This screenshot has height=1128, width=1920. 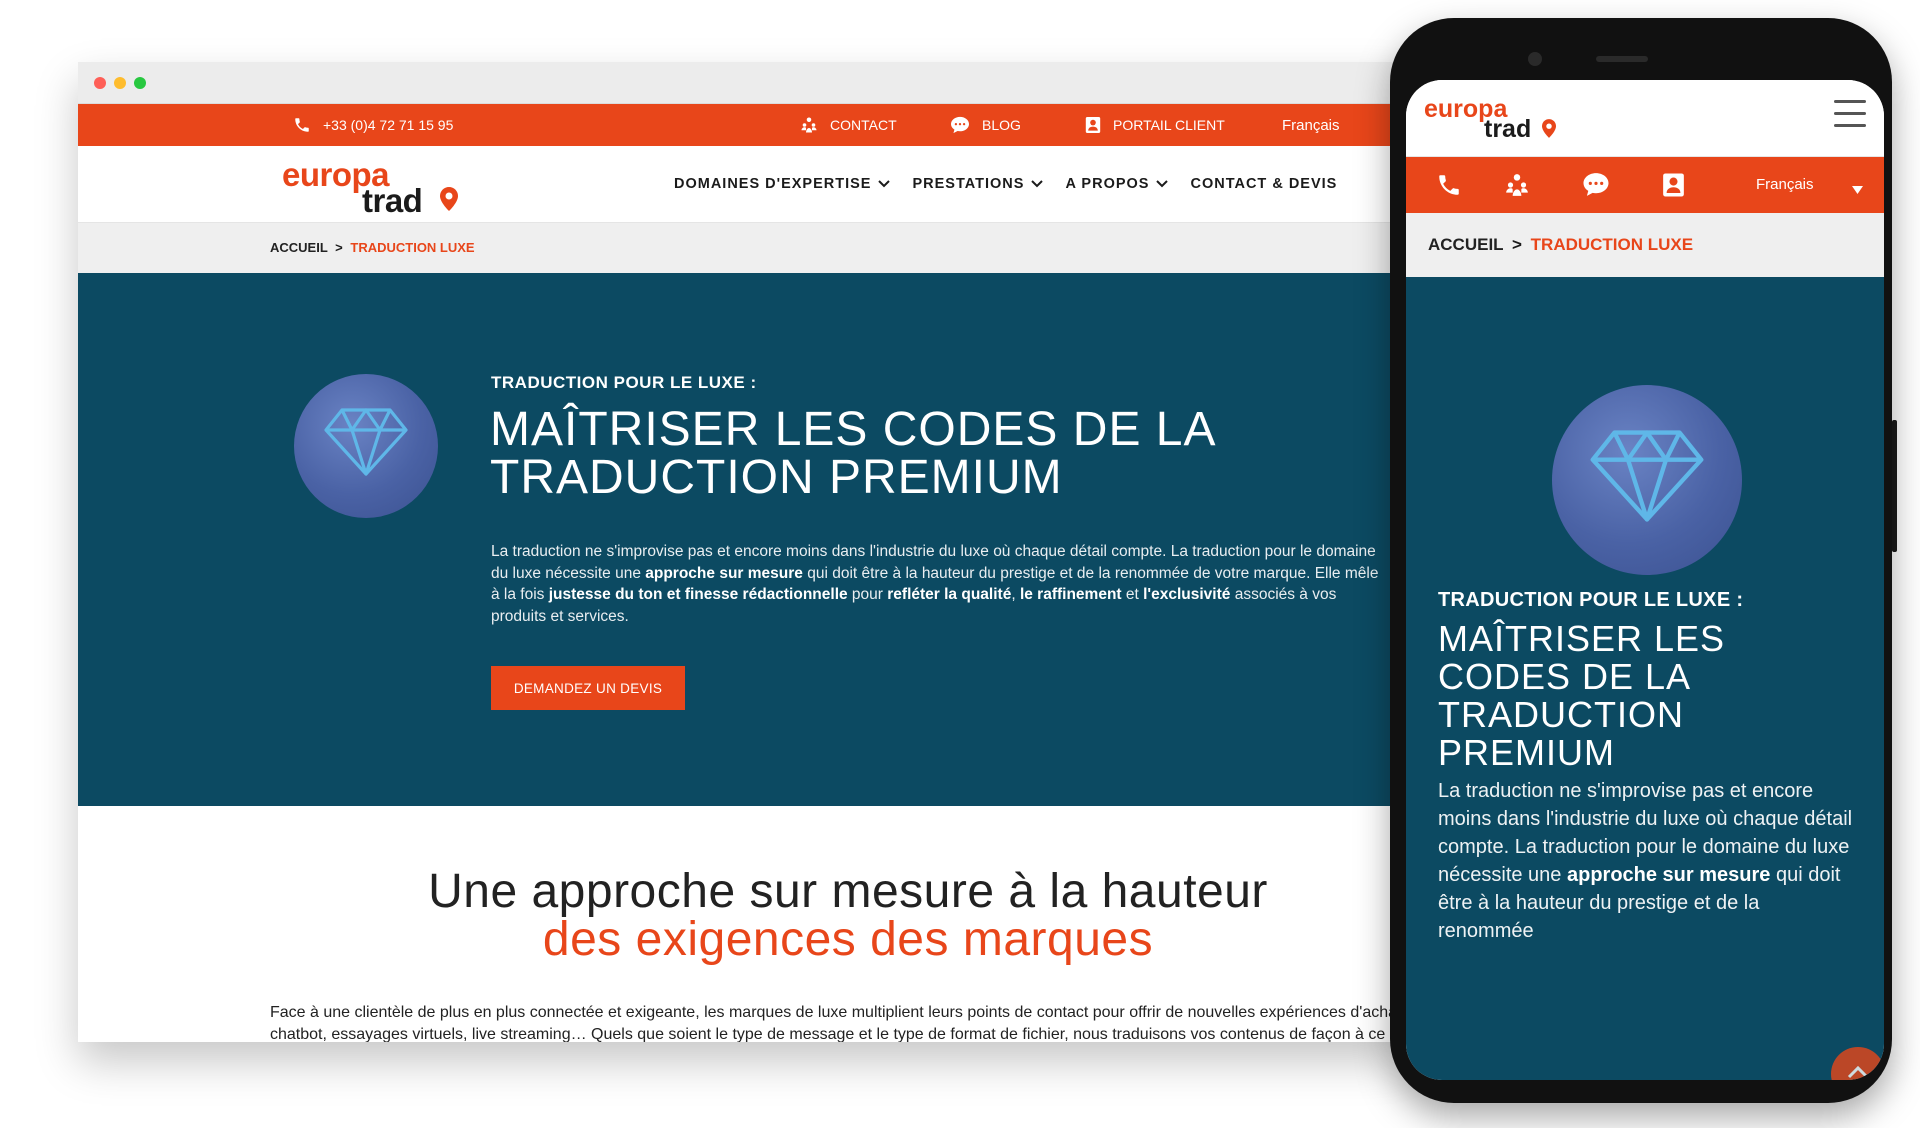 What do you see at coordinates (949, 594) in the screenshot?
I see `hero-text-bold: refléter la qualité` at bounding box center [949, 594].